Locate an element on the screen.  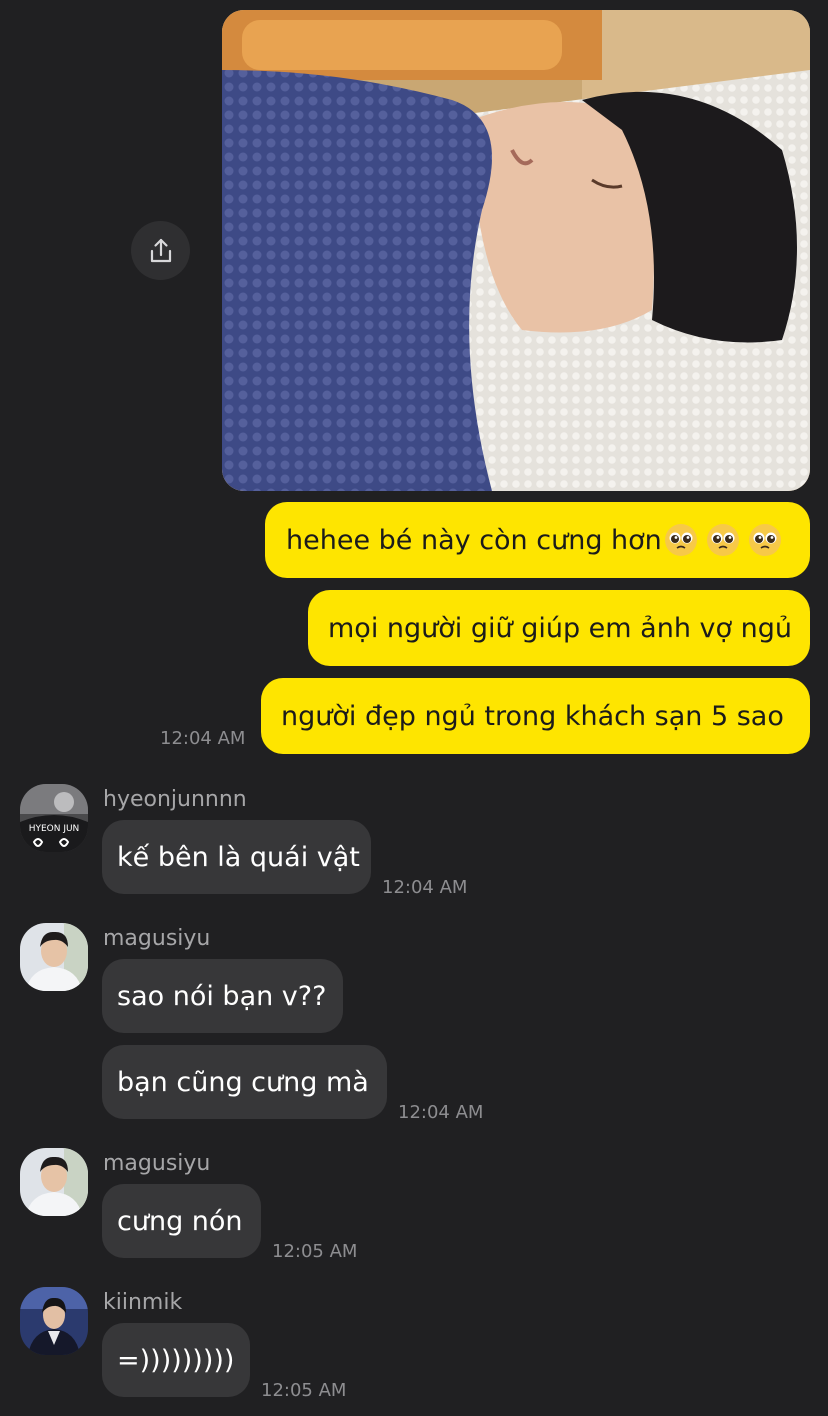
message-text: mọi người giữ giúp em ảnh vợ ngủ is located at coordinates (560, 628).